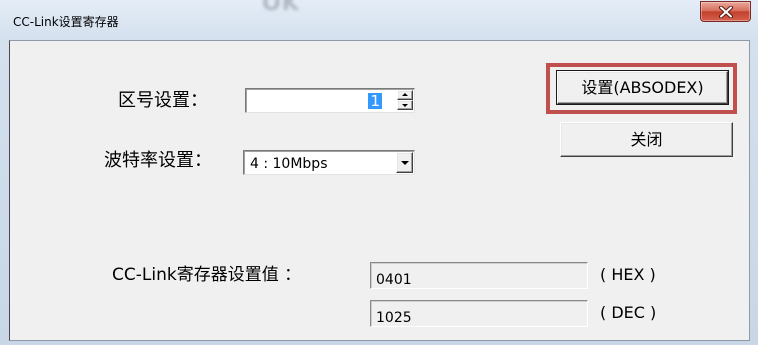 The height and width of the screenshot is (345, 758). I want to click on baud-rate-dropdown: 4 : 10Mbps, so click(329, 162).